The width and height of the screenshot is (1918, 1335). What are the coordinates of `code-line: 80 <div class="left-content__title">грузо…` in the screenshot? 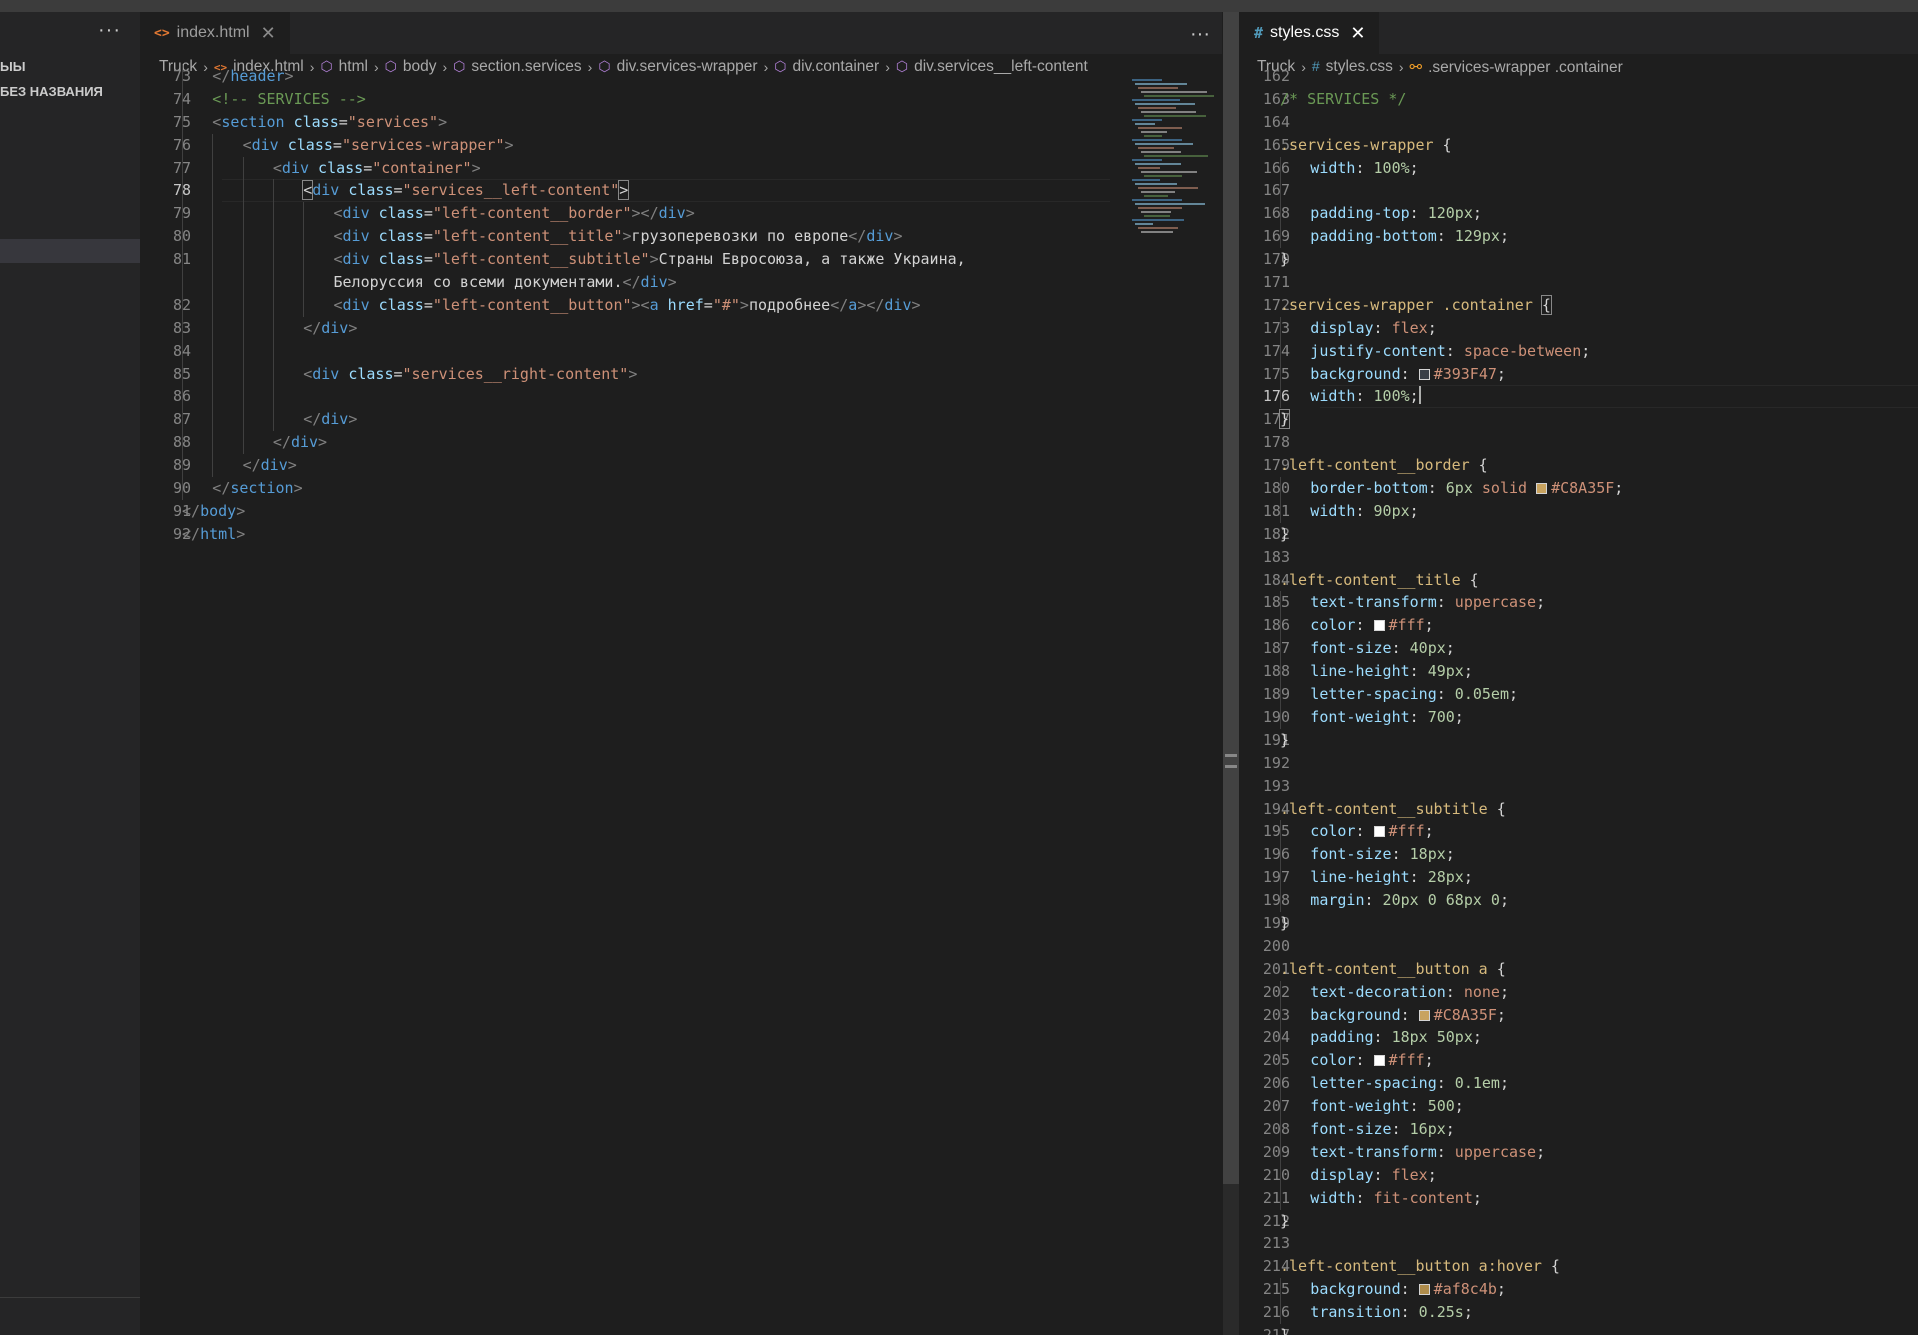 It's located at (681, 237).